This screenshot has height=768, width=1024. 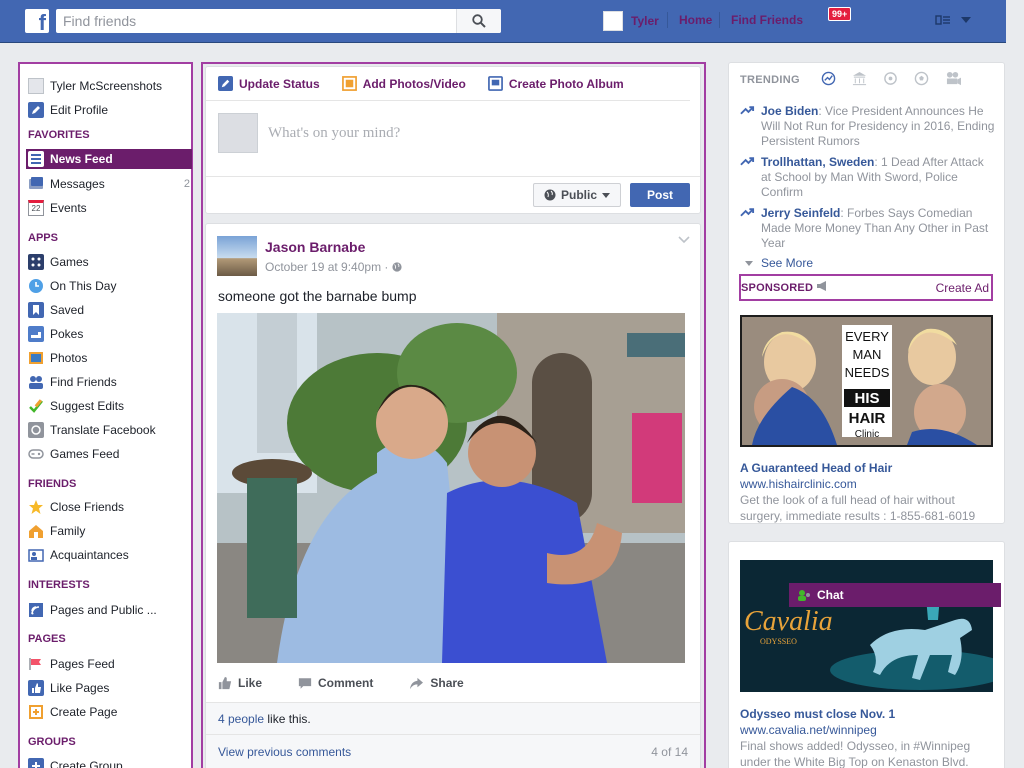 What do you see at coordinates (68, 208) in the screenshot?
I see `sidebar-item-label: Events` at bounding box center [68, 208].